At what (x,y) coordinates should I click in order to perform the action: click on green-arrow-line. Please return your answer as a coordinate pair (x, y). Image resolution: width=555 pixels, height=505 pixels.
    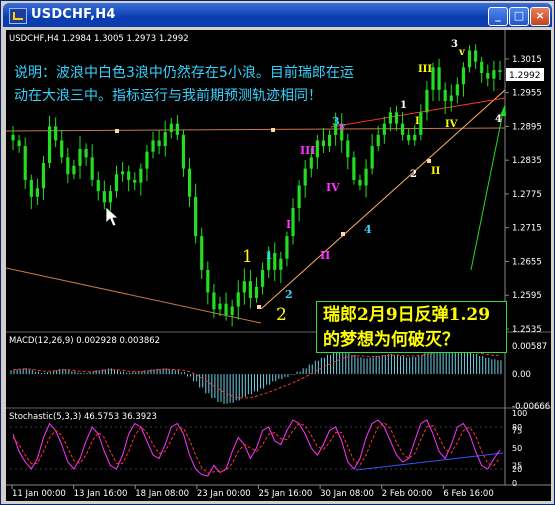
    Looking at the image, I should click on (487, 191).